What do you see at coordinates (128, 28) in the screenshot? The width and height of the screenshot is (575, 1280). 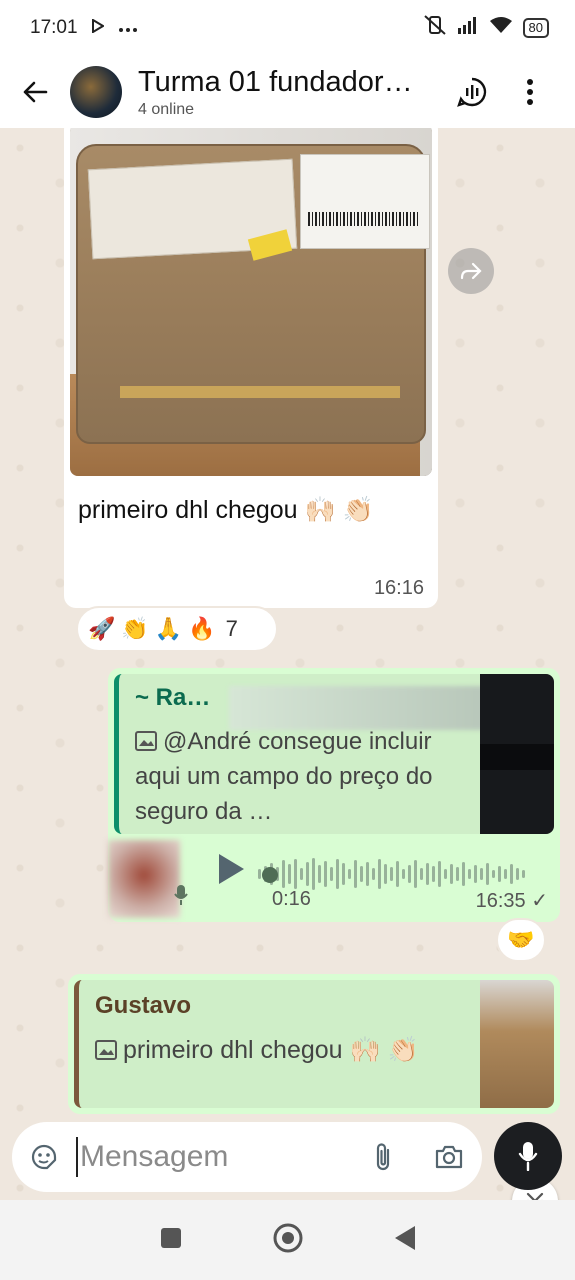 I see `more-notifications-icon` at bounding box center [128, 28].